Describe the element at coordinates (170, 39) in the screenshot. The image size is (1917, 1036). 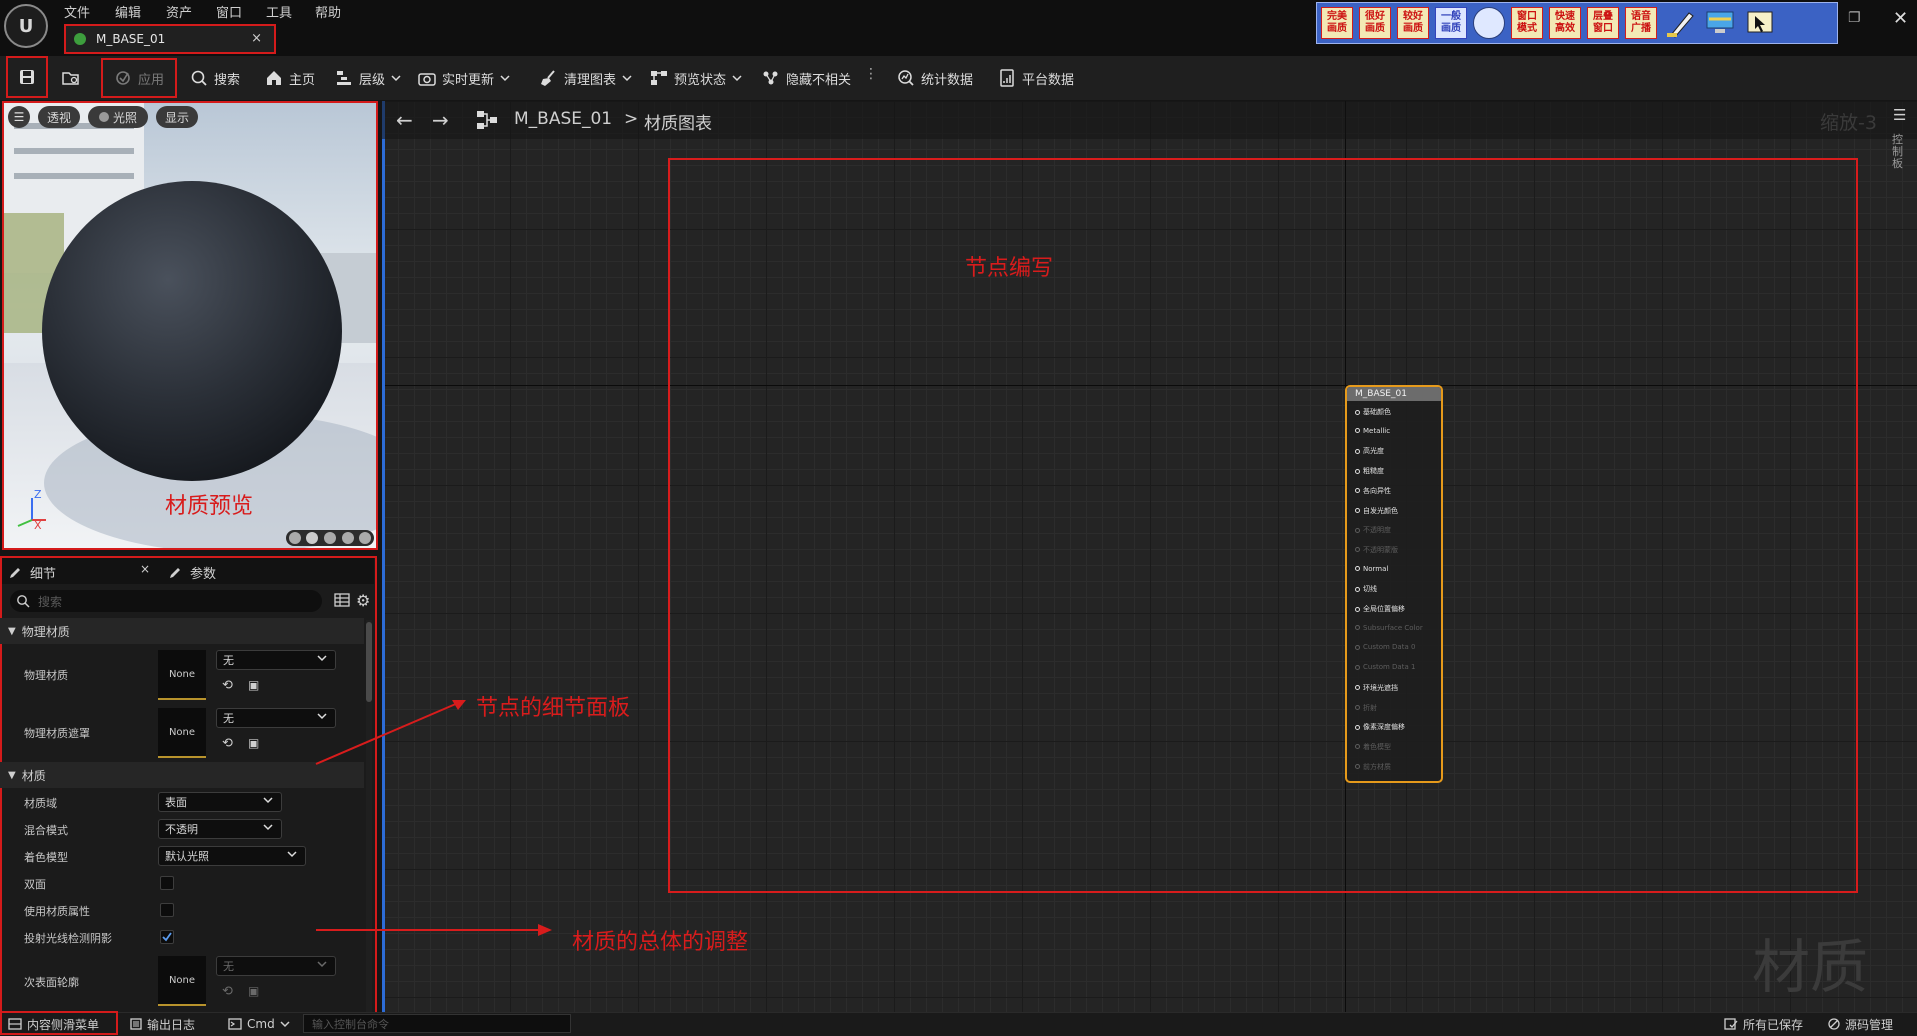
I see `document-tab: M_BASE_01 ×` at that location.